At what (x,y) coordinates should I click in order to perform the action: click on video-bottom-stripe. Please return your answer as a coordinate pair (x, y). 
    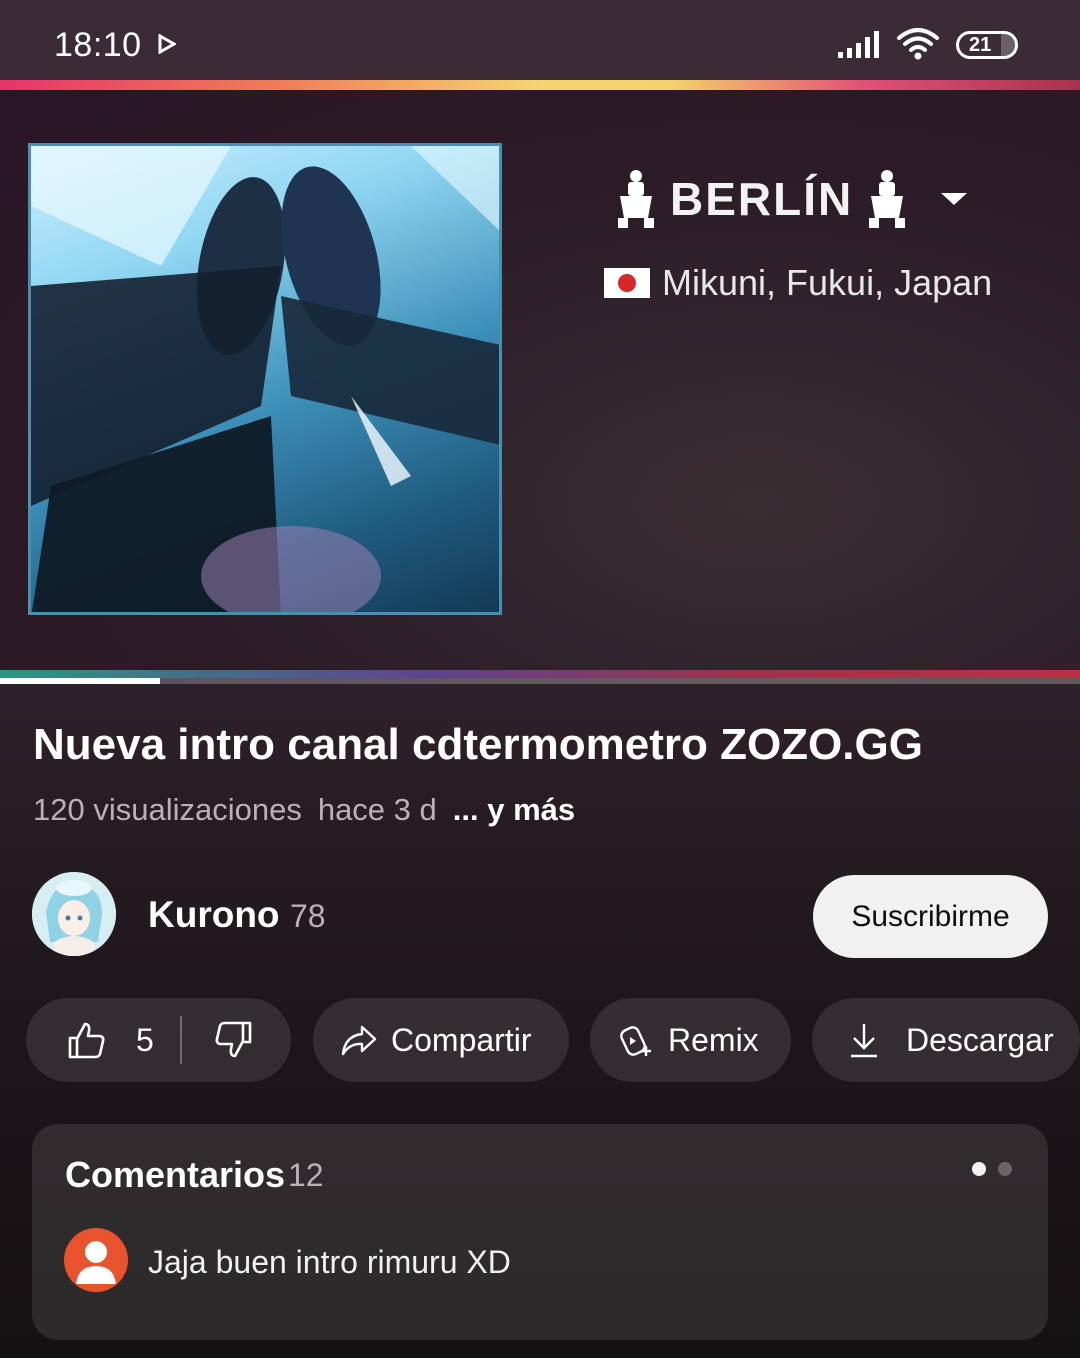
    Looking at the image, I should click on (540, 674).